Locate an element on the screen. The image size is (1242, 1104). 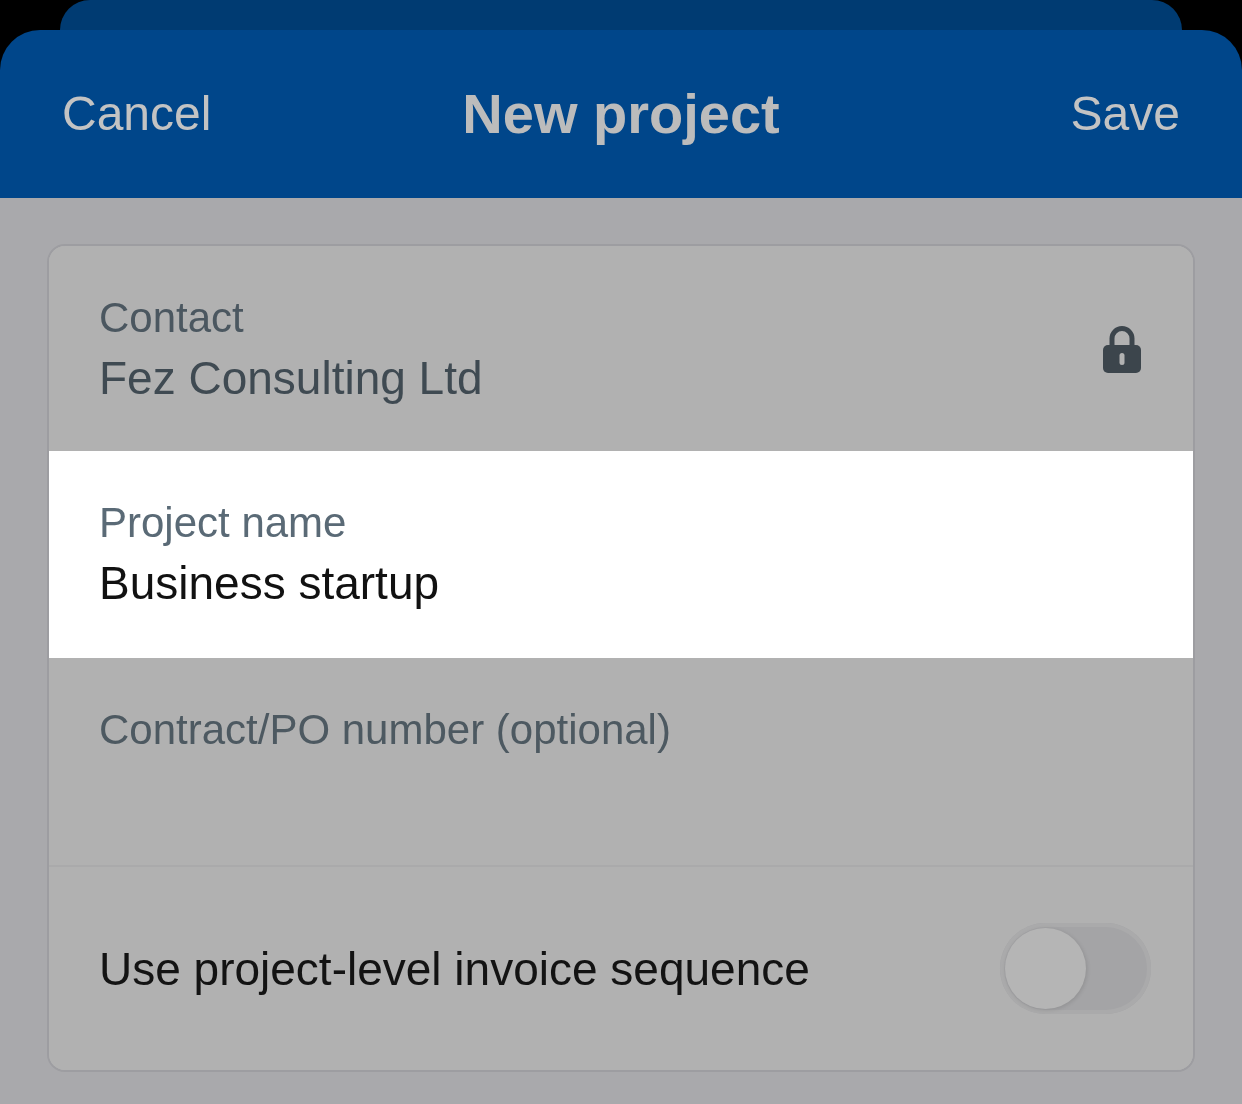
lock-icon is located at coordinates (1122, 348).